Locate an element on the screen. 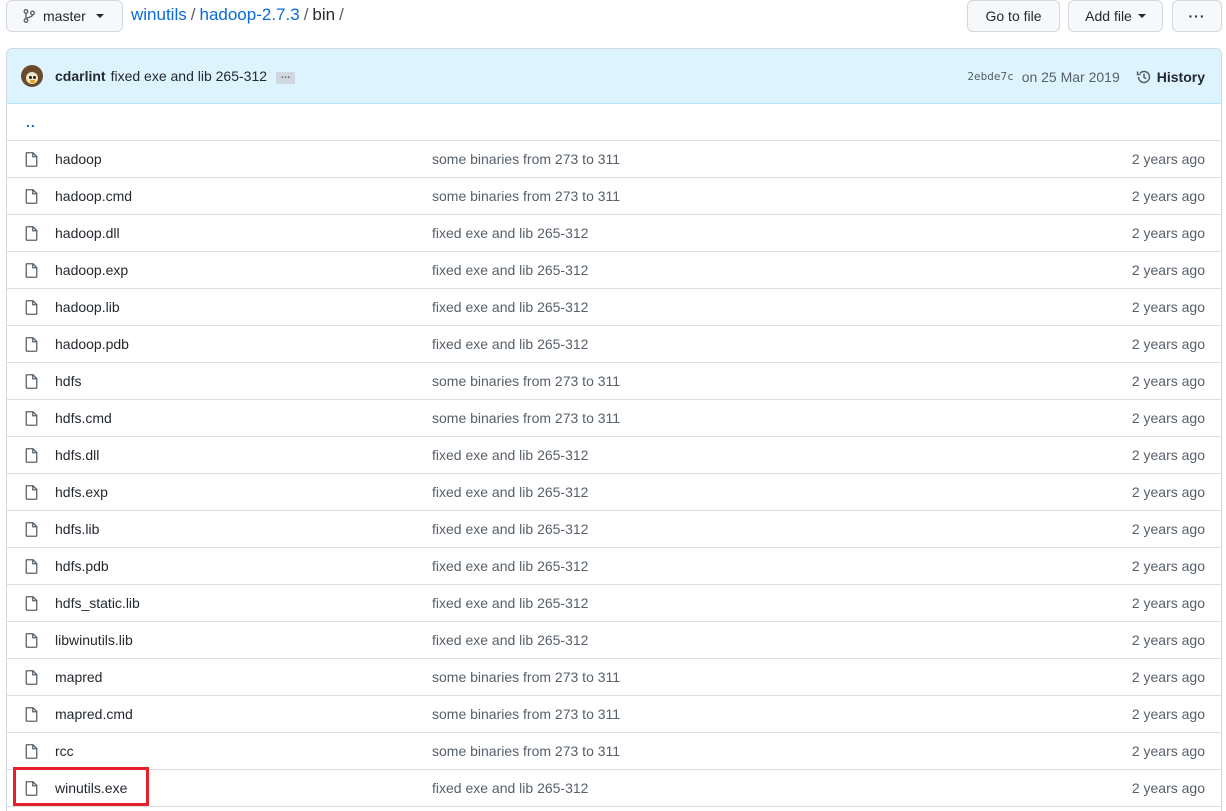  parent-directory-row: .. is located at coordinates (614, 122).